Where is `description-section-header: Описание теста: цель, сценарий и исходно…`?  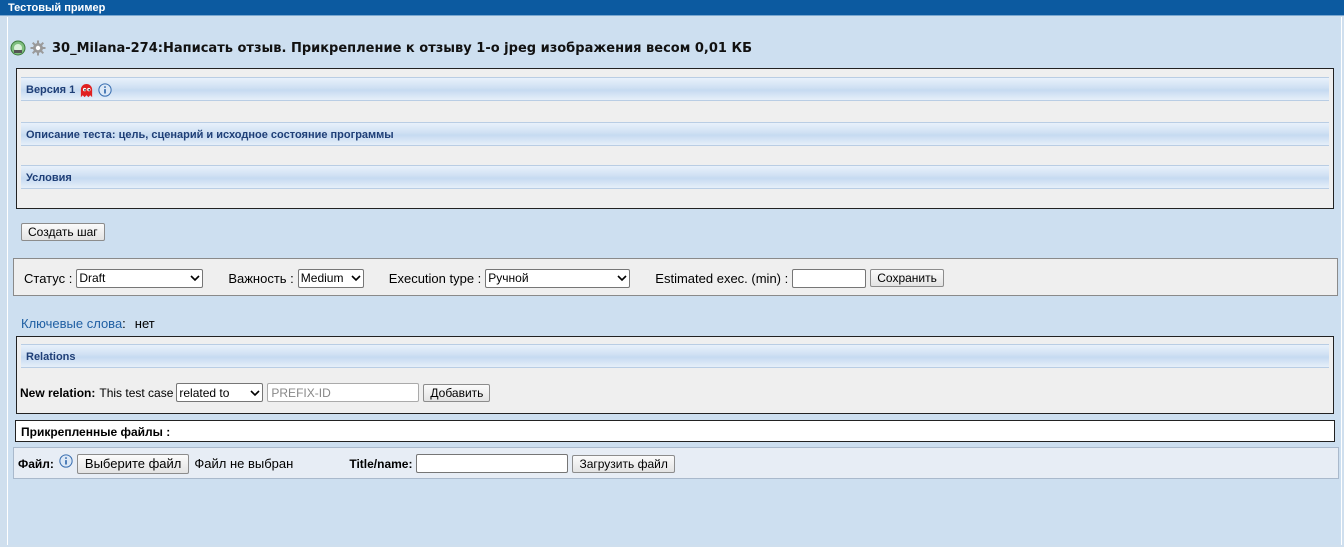
description-section-header: Описание теста: цель, сценарий и исходно… is located at coordinates (675, 134).